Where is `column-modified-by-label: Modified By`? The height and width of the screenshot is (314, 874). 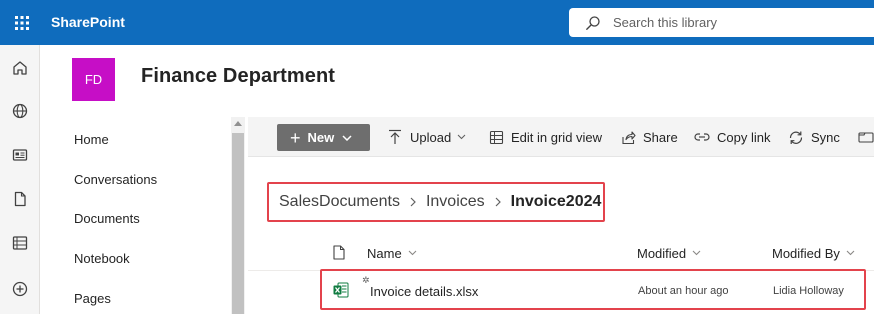 column-modified-by-label: Modified By is located at coordinates (806, 253).